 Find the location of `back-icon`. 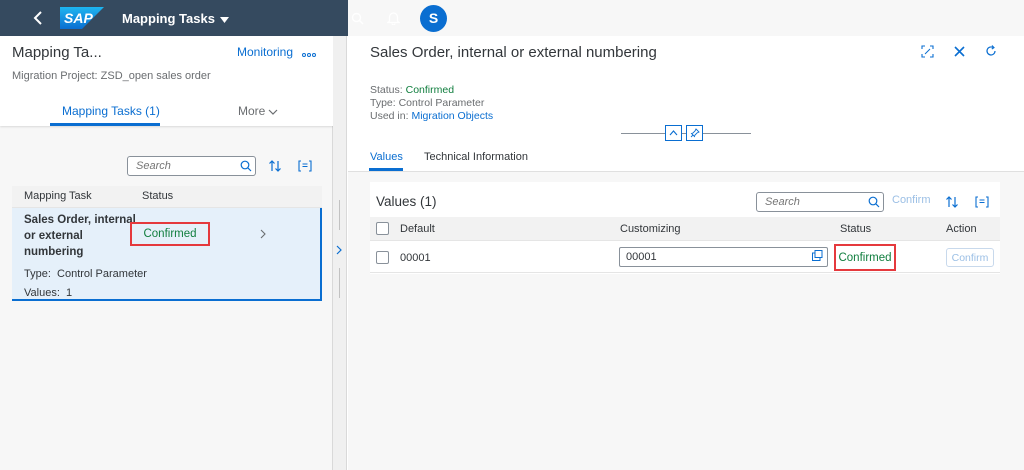

back-icon is located at coordinates (38, 18).